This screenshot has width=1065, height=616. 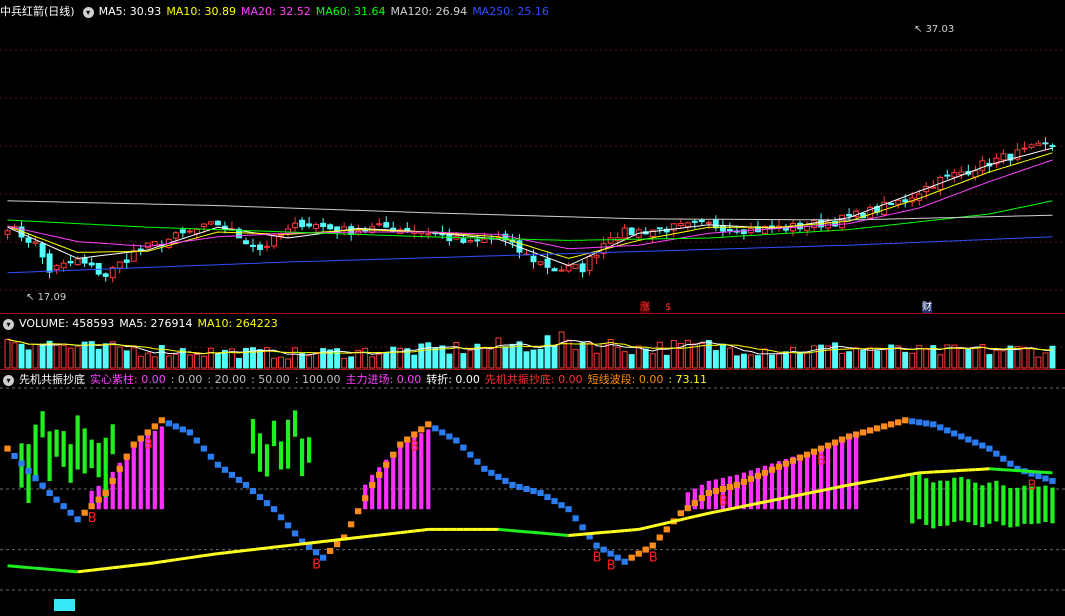 I want to click on buy-signal-marker: B, so click(x=92, y=518).